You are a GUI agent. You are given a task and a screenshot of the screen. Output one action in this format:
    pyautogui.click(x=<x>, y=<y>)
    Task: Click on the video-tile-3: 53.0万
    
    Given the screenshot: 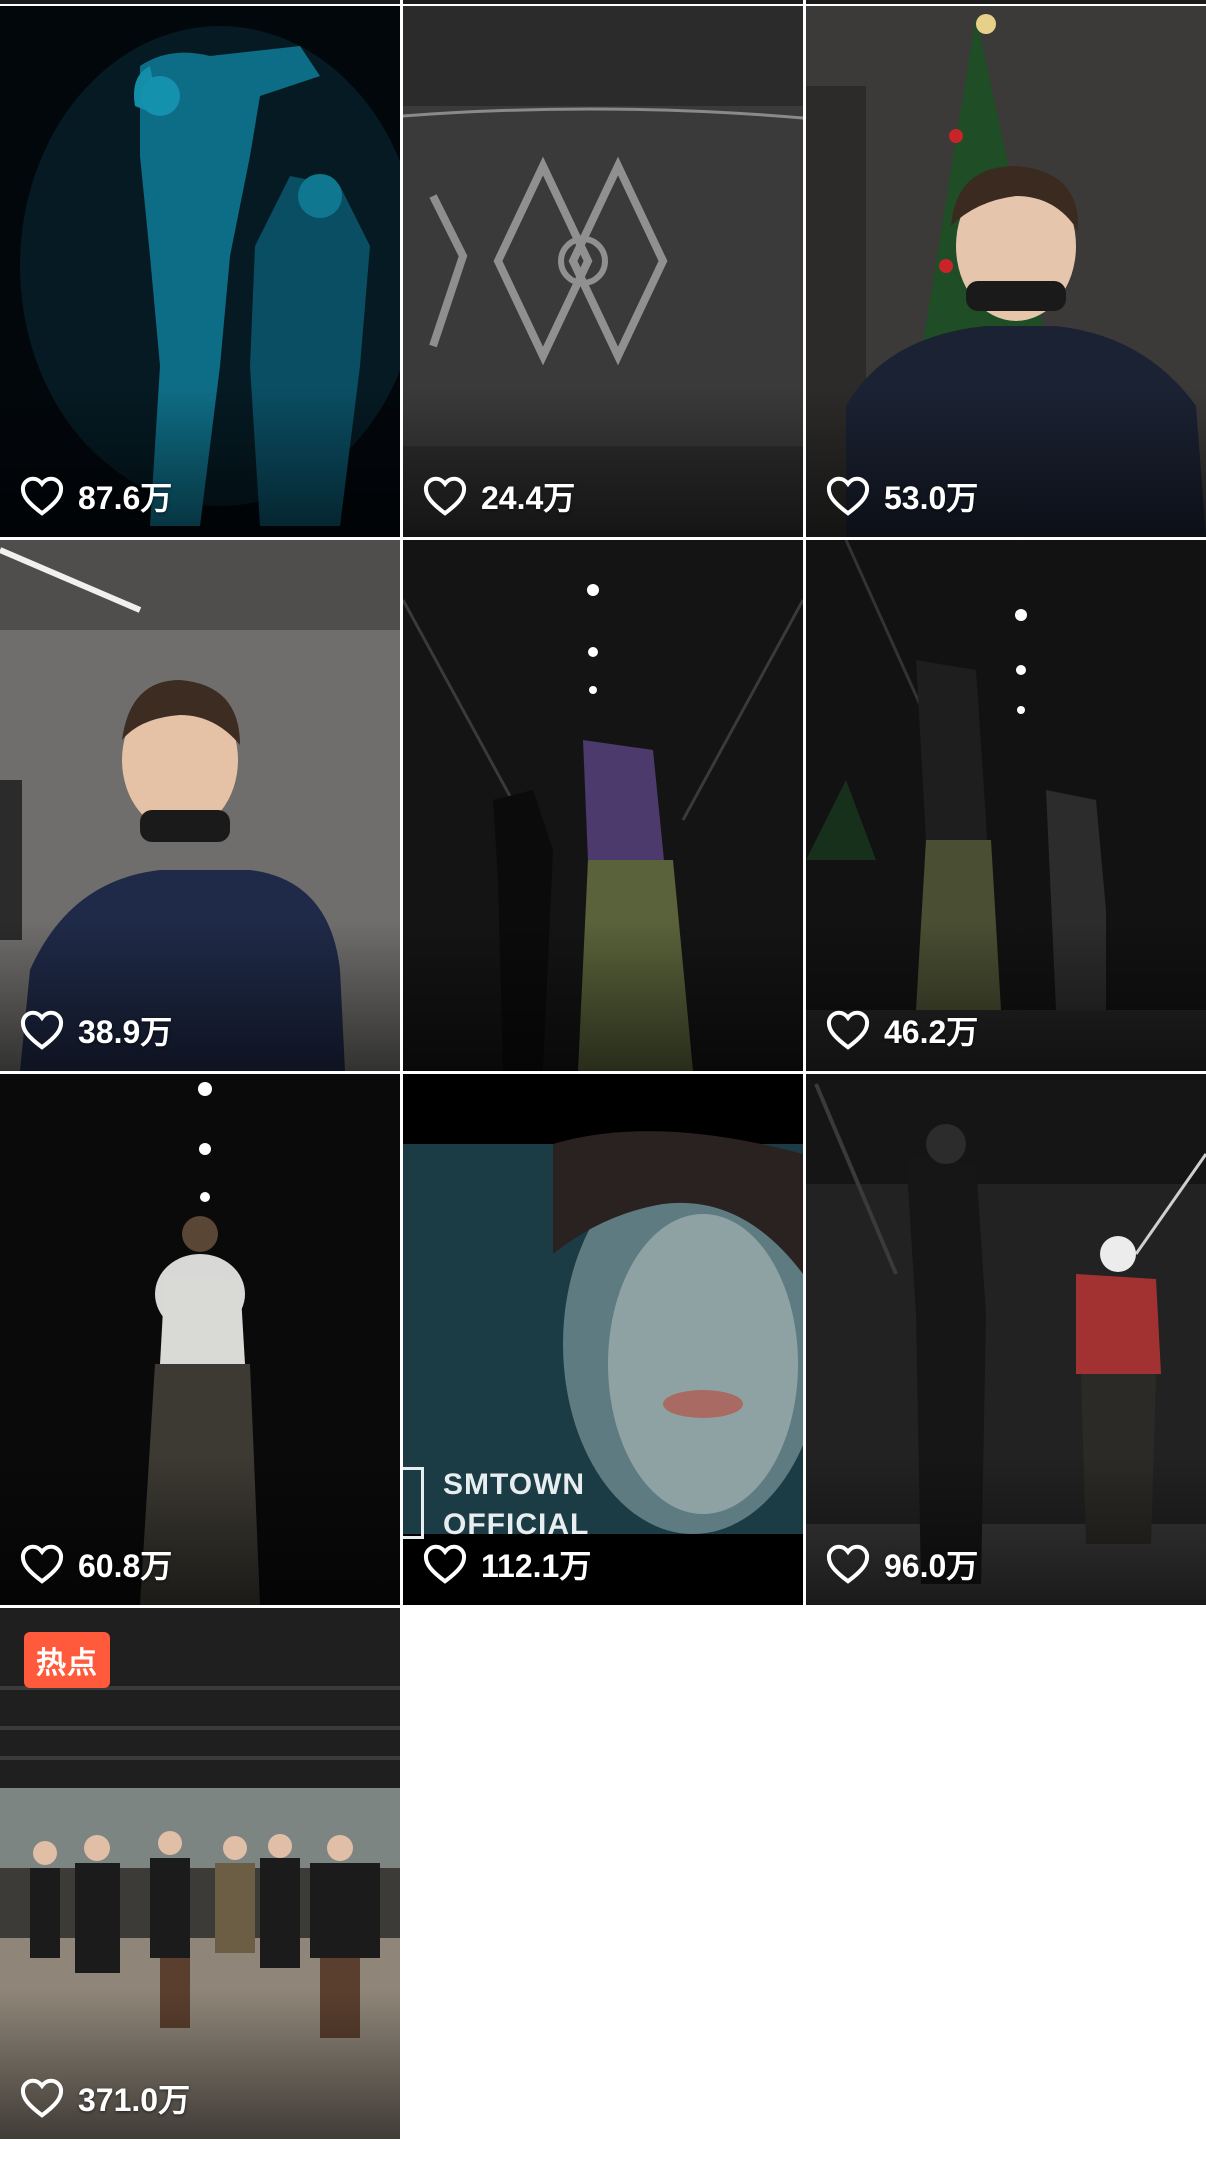 What is the action you would take?
    pyautogui.click(x=1006, y=271)
    